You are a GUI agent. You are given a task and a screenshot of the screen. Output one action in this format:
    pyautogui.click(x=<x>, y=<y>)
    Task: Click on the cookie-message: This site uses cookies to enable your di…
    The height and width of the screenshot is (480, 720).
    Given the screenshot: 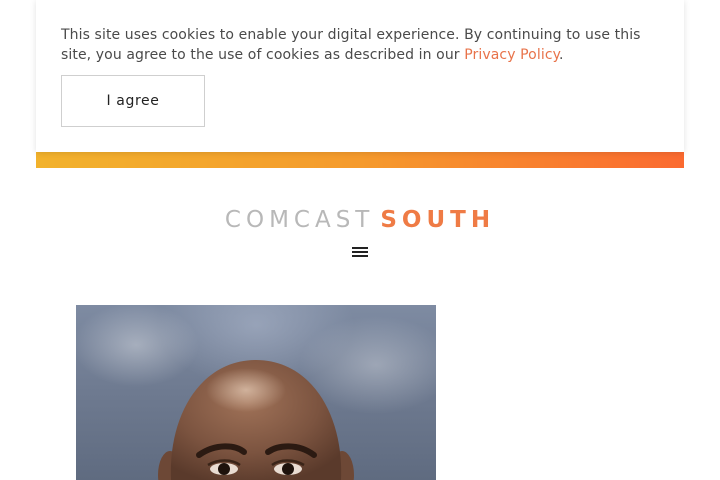 What is the action you would take?
    pyautogui.click(x=356, y=45)
    